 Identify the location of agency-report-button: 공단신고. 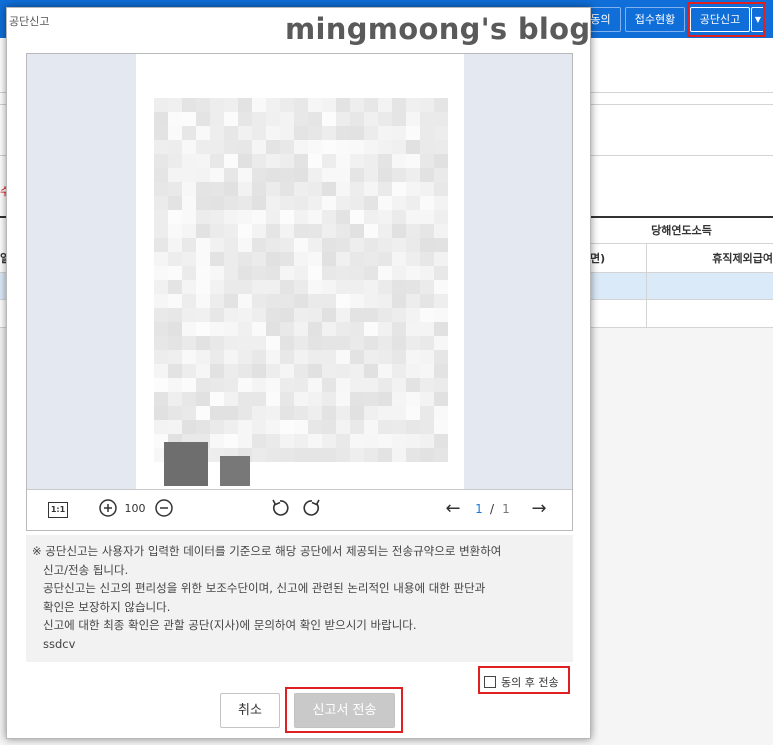
(720, 19).